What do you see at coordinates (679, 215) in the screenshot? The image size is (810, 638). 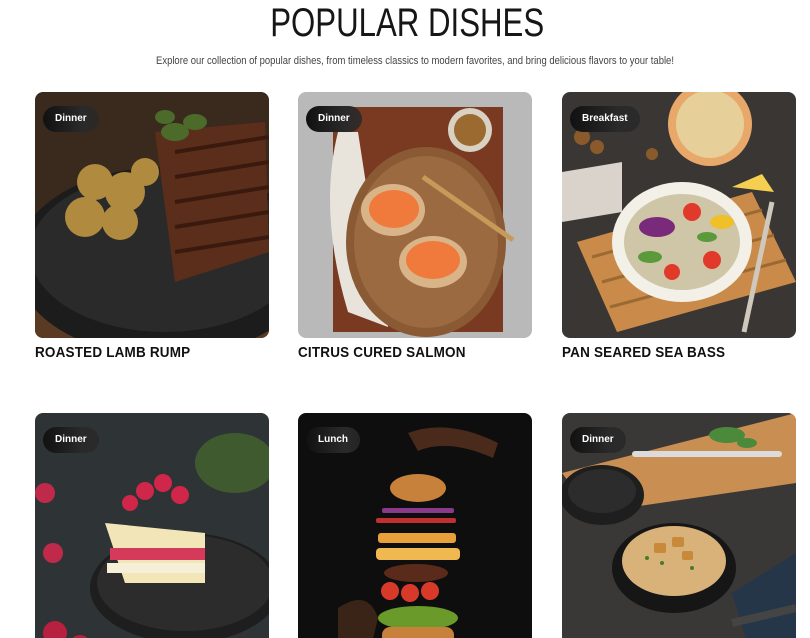 I see `dish-image-sea-bass: Breakfast` at bounding box center [679, 215].